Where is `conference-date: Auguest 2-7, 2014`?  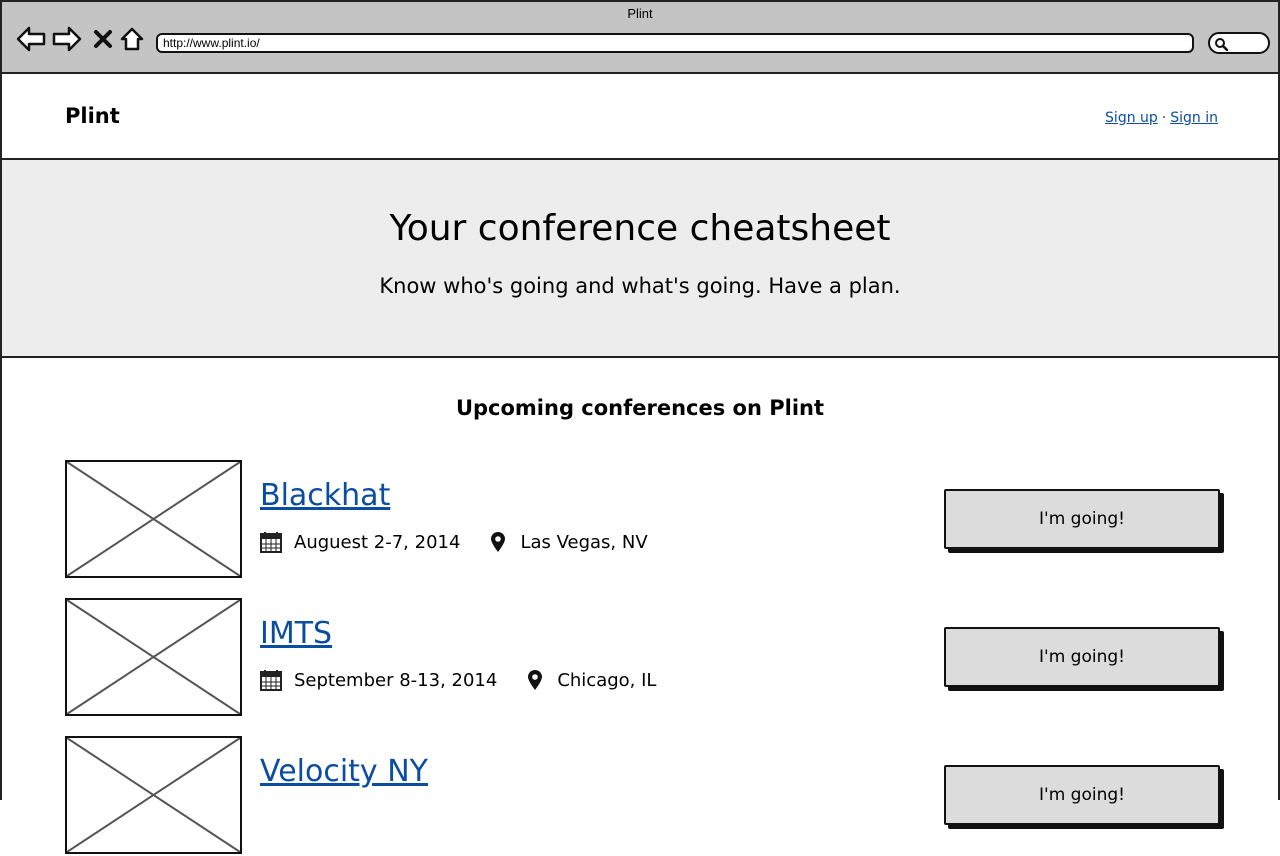
conference-date: Auguest 2-7, 2014 is located at coordinates (377, 542).